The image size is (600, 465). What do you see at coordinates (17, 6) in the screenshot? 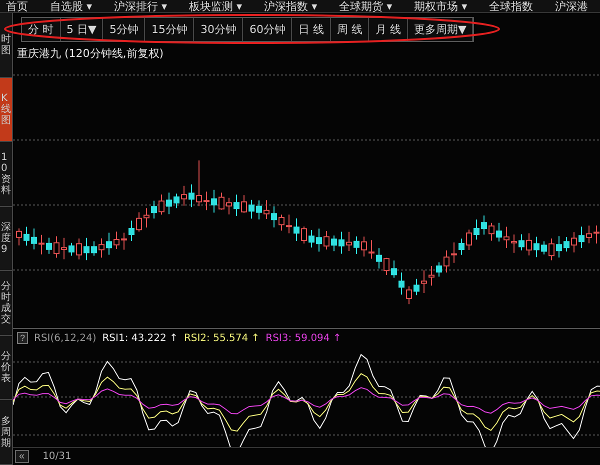
I see `menu-item: 首页` at bounding box center [17, 6].